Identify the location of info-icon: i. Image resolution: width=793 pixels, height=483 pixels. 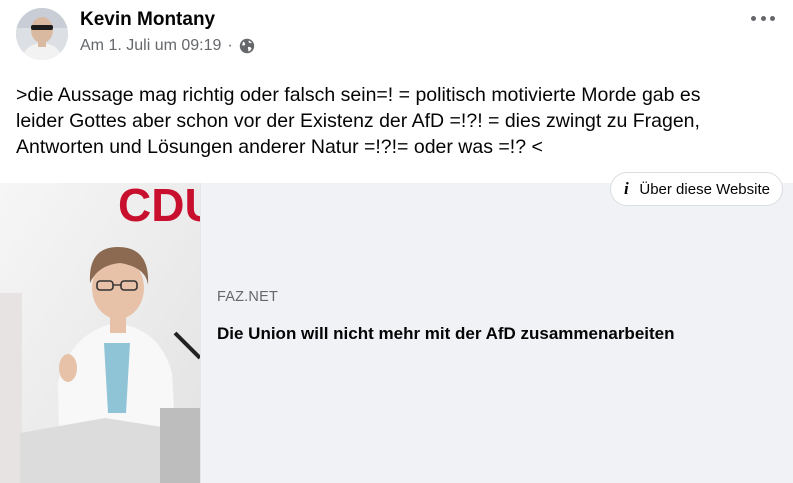
(626, 188).